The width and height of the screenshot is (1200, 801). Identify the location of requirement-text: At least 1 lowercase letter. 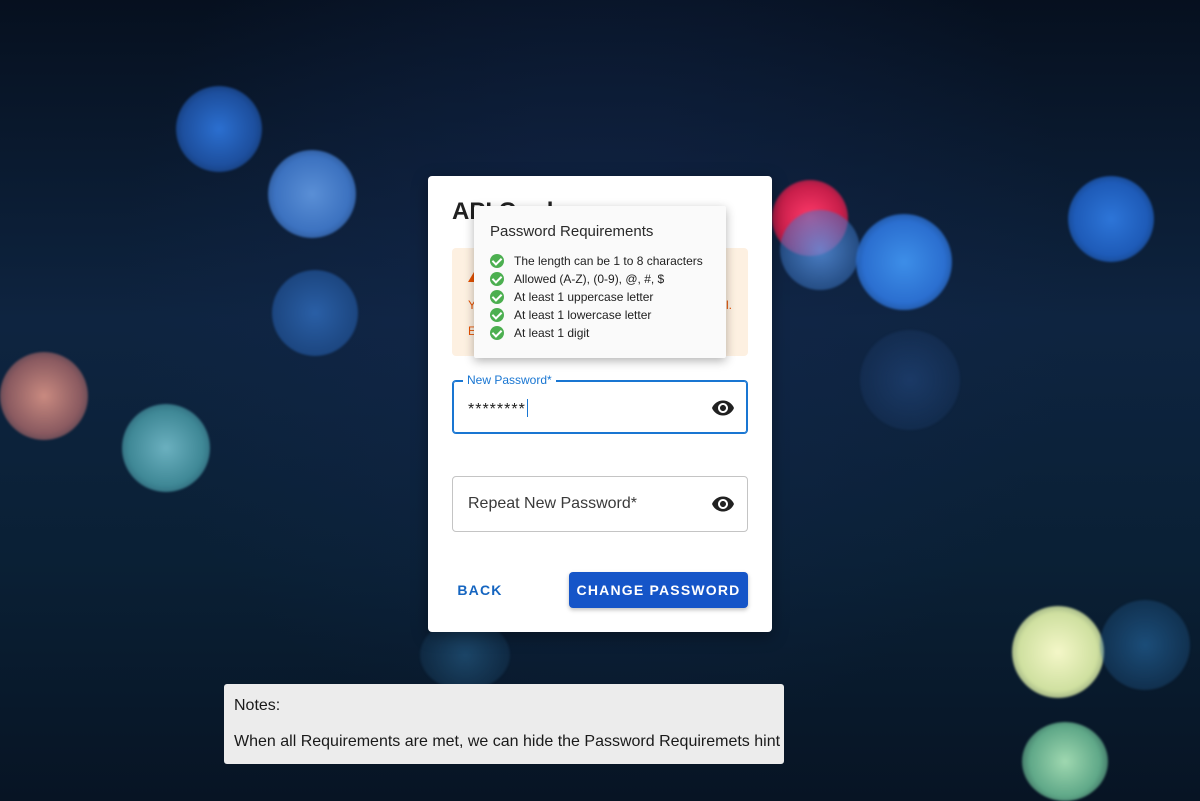
(583, 315).